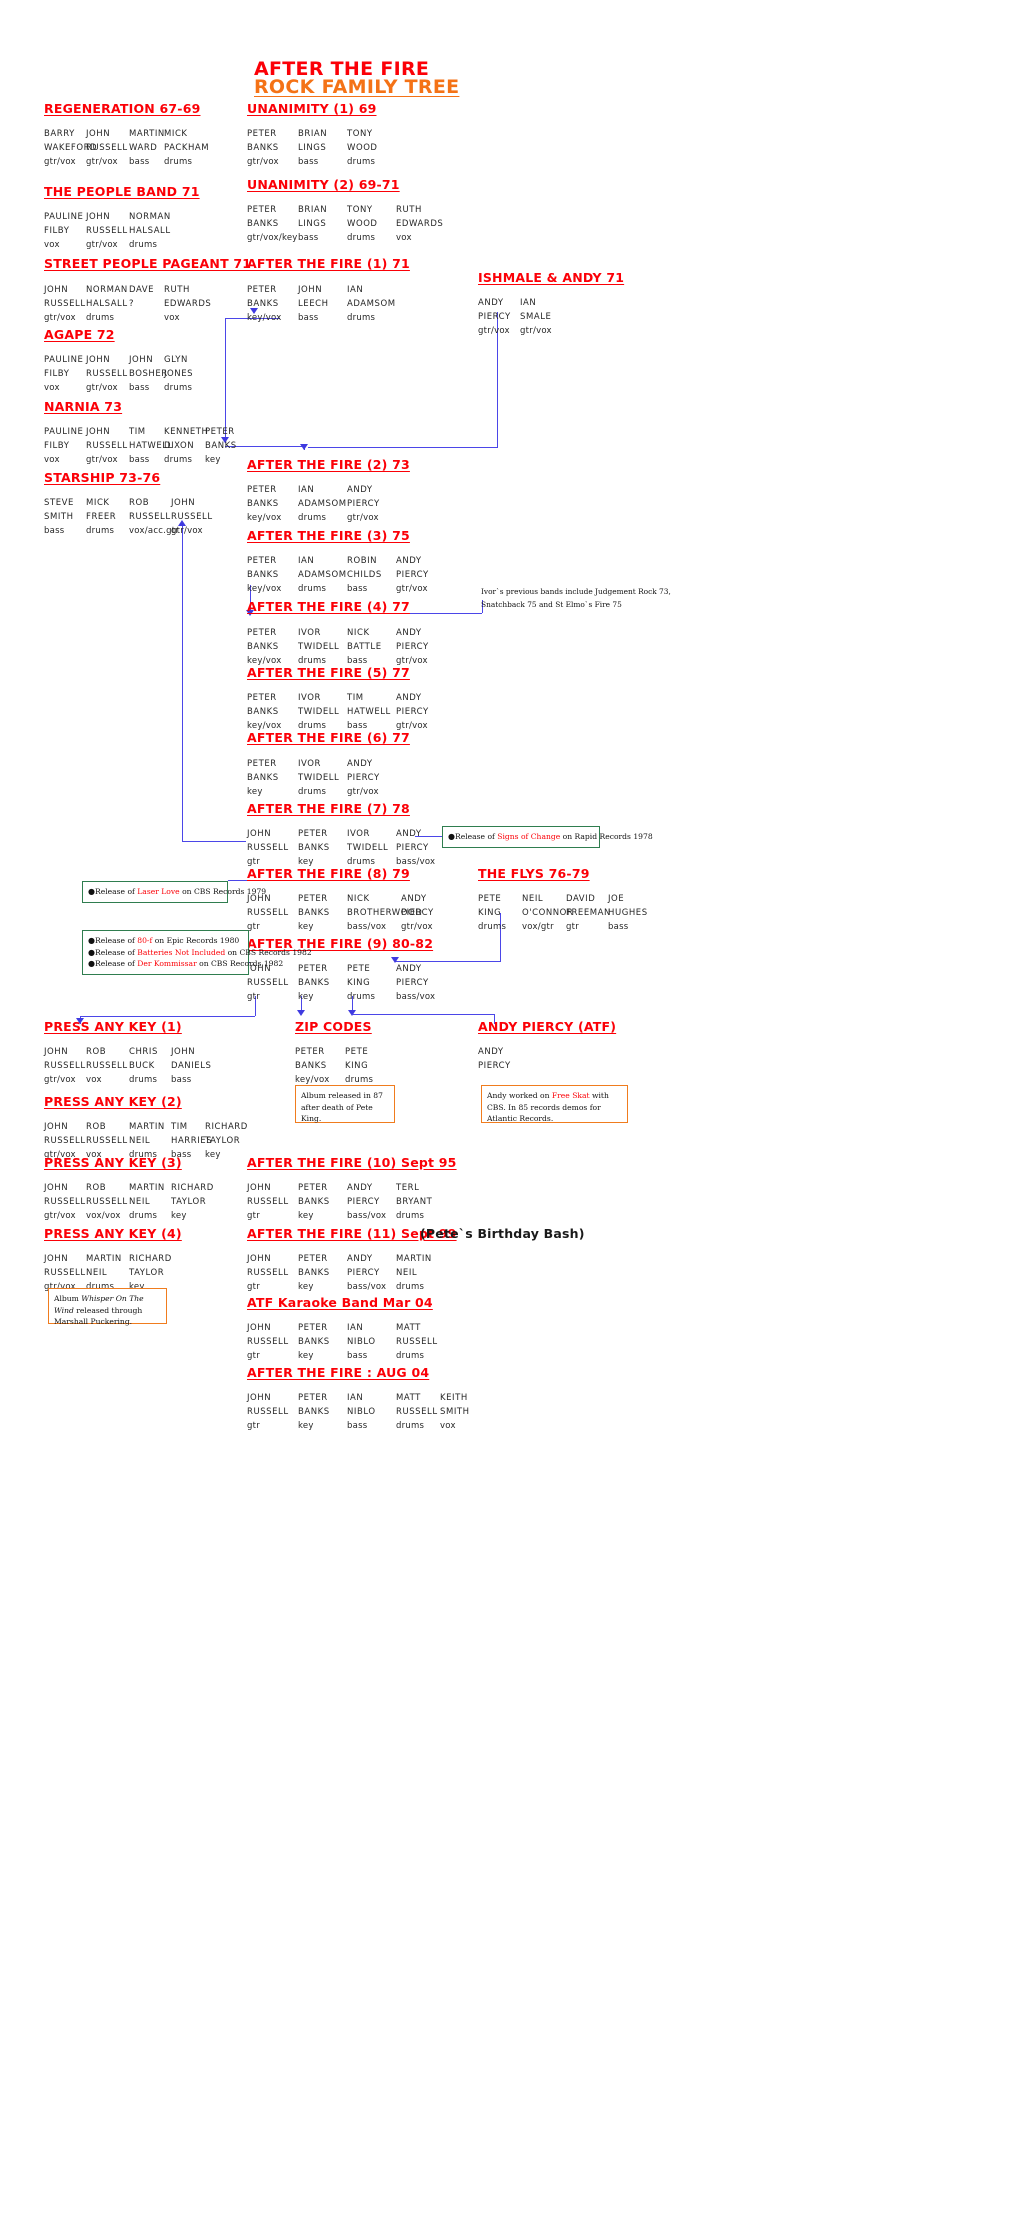 The width and height of the screenshot is (1020, 2231). What do you see at coordinates (182, 682) in the screenshot?
I see `connector-starship-v` at bounding box center [182, 682].